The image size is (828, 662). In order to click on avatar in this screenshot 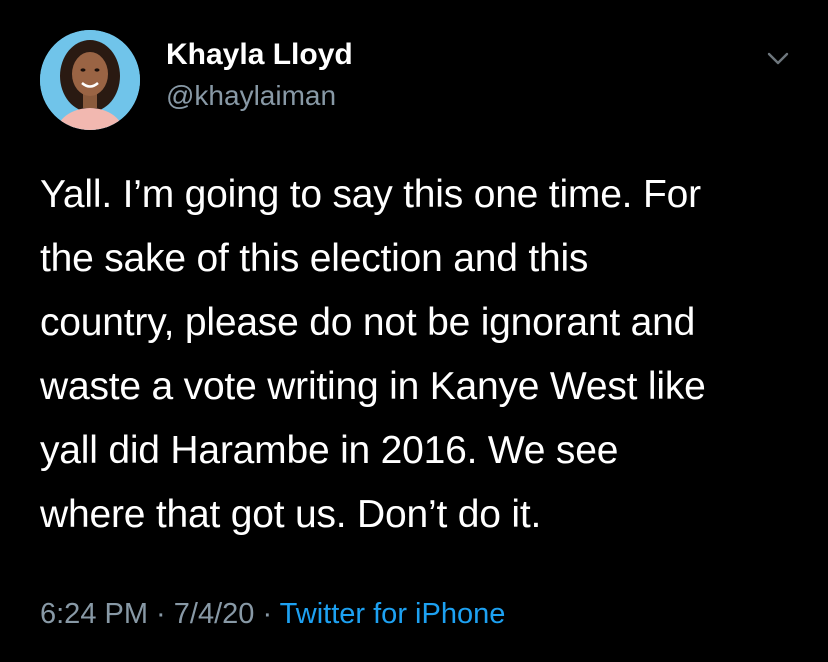, I will do `click(90, 80)`.